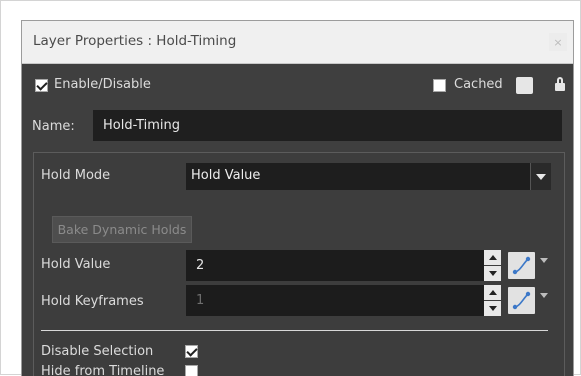 The image size is (581, 376). I want to click on title-bar: Layer Properties : Hold-Timing ×, so click(297, 42).